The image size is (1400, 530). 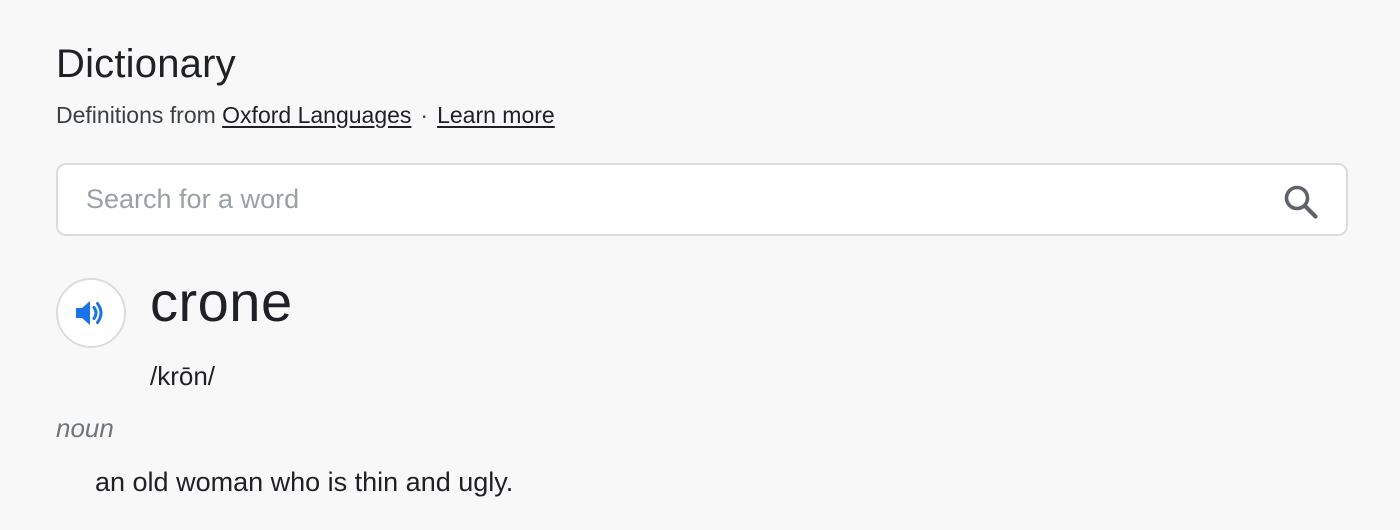 I want to click on search-input, so click(x=676, y=199).